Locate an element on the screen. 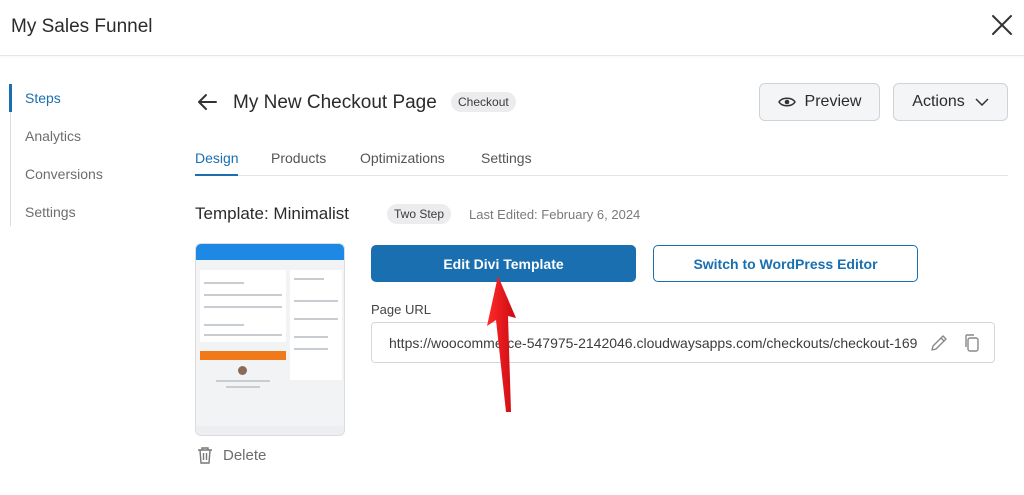 The width and height of the screenshot is (1024, 495). preview-button: Preview is located at coordinates (819, 102).